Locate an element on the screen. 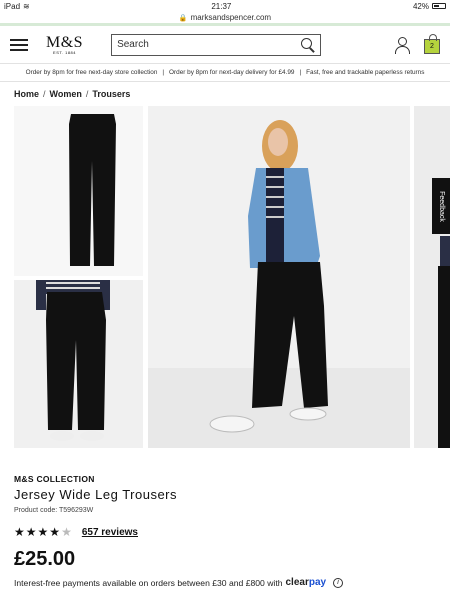  search-input: Search is located at coordinates (216, 44).